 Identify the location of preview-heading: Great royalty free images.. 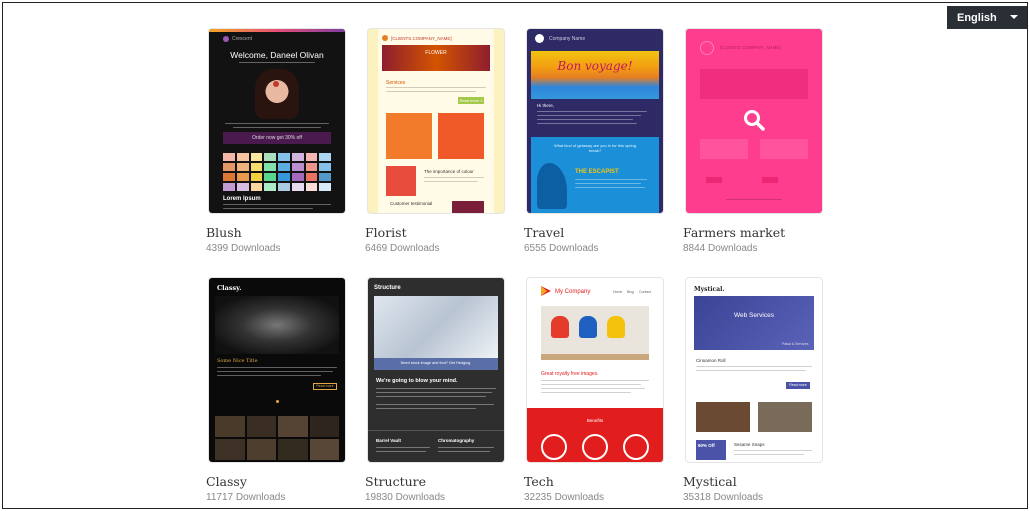
(570, 374).